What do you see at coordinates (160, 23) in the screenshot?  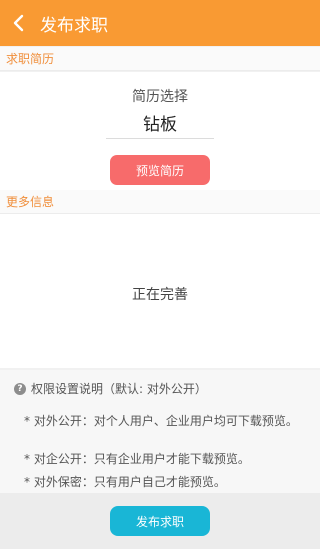 I see `app-header: 发布求职` at bounding box center [160, 23].